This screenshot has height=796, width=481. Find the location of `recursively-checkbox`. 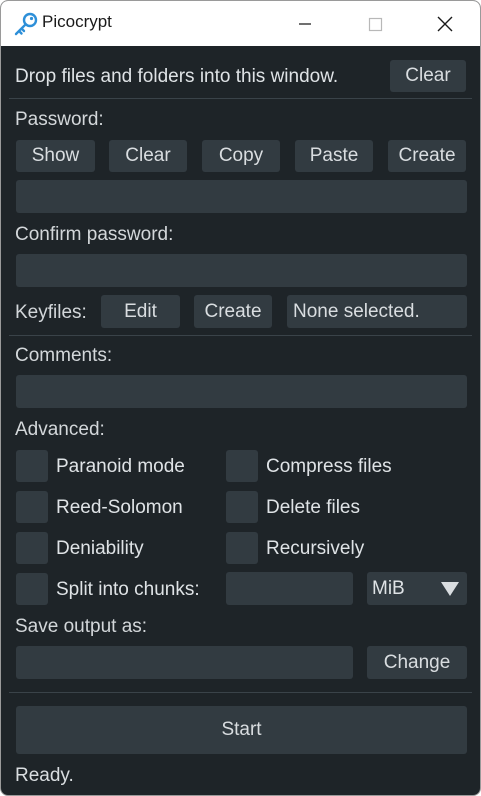

recursively-checkbox is located at coordinates (242, 548).